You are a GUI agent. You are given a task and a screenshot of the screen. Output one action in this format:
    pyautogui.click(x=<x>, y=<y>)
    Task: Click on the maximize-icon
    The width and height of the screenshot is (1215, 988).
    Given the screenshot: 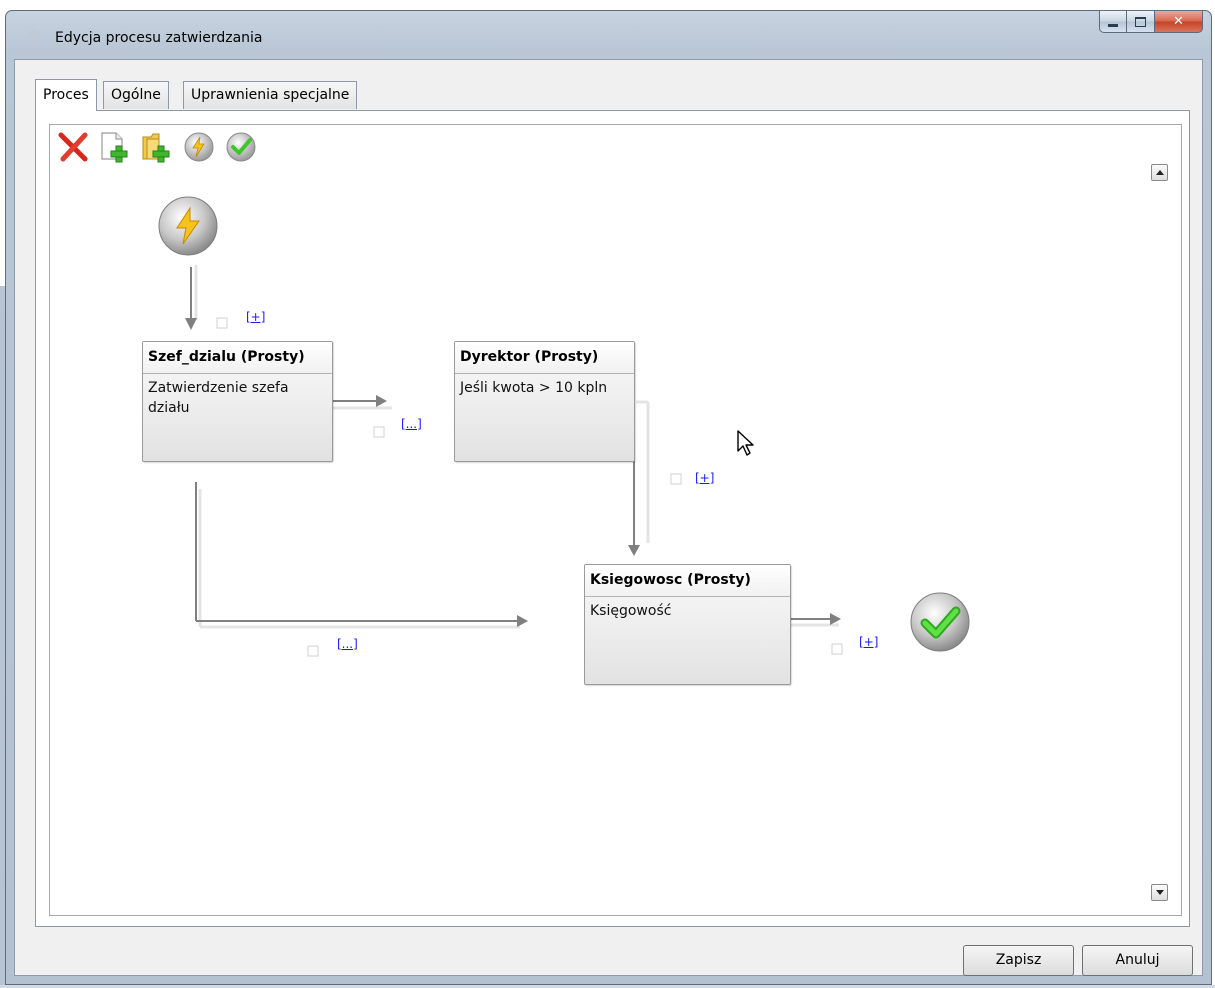 What is the action you would take?
    pyautogui.click(x=1140, y=21)
    